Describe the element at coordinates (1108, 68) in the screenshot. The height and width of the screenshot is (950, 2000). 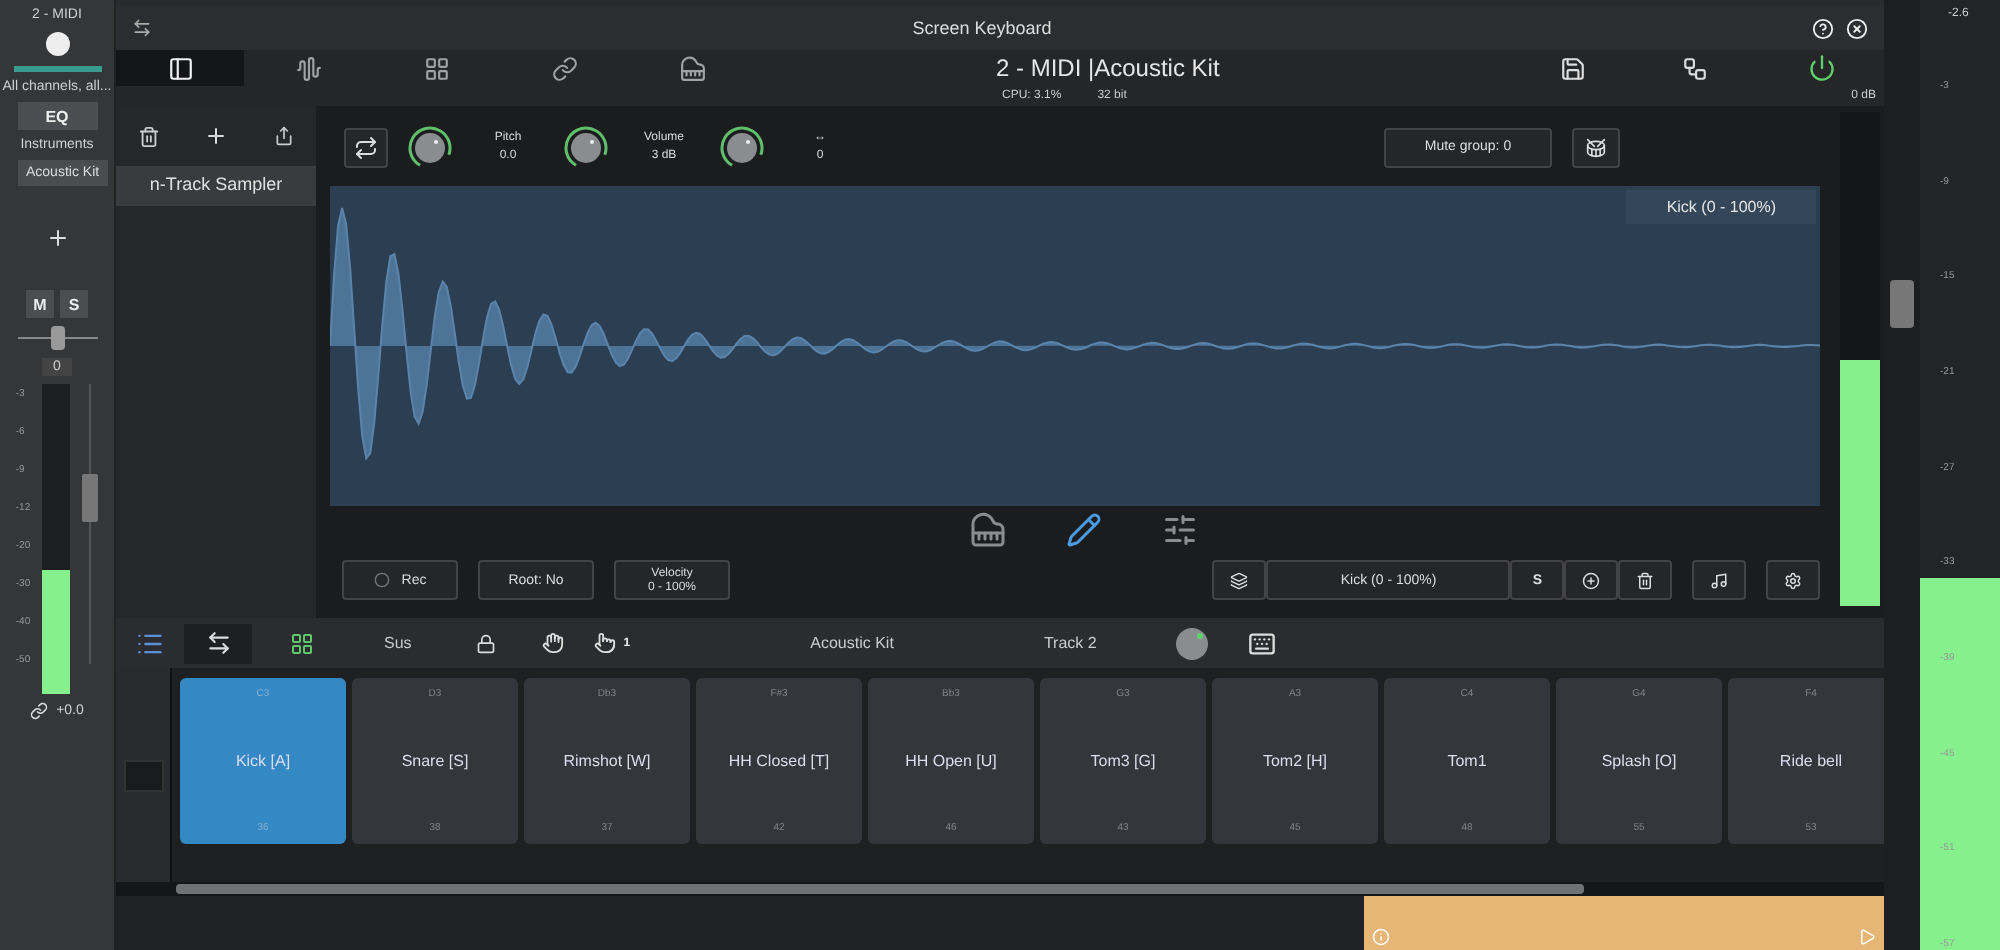
I see `track-title: 2 - MIDI |Acoustic Kit` at that location.